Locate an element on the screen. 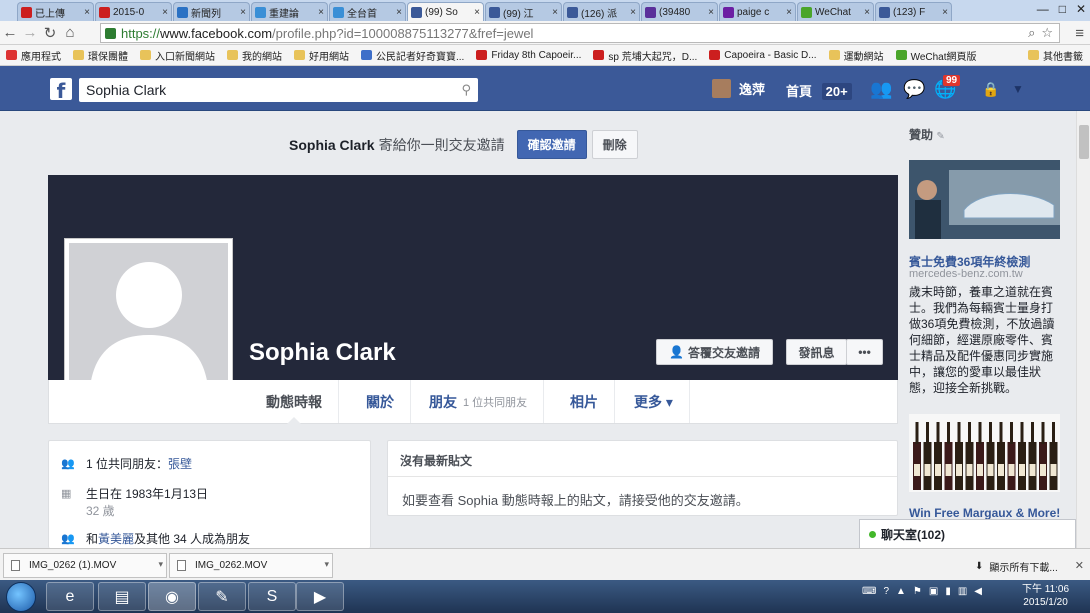  network-icon: ▥ is located at coordinates (962, 591).